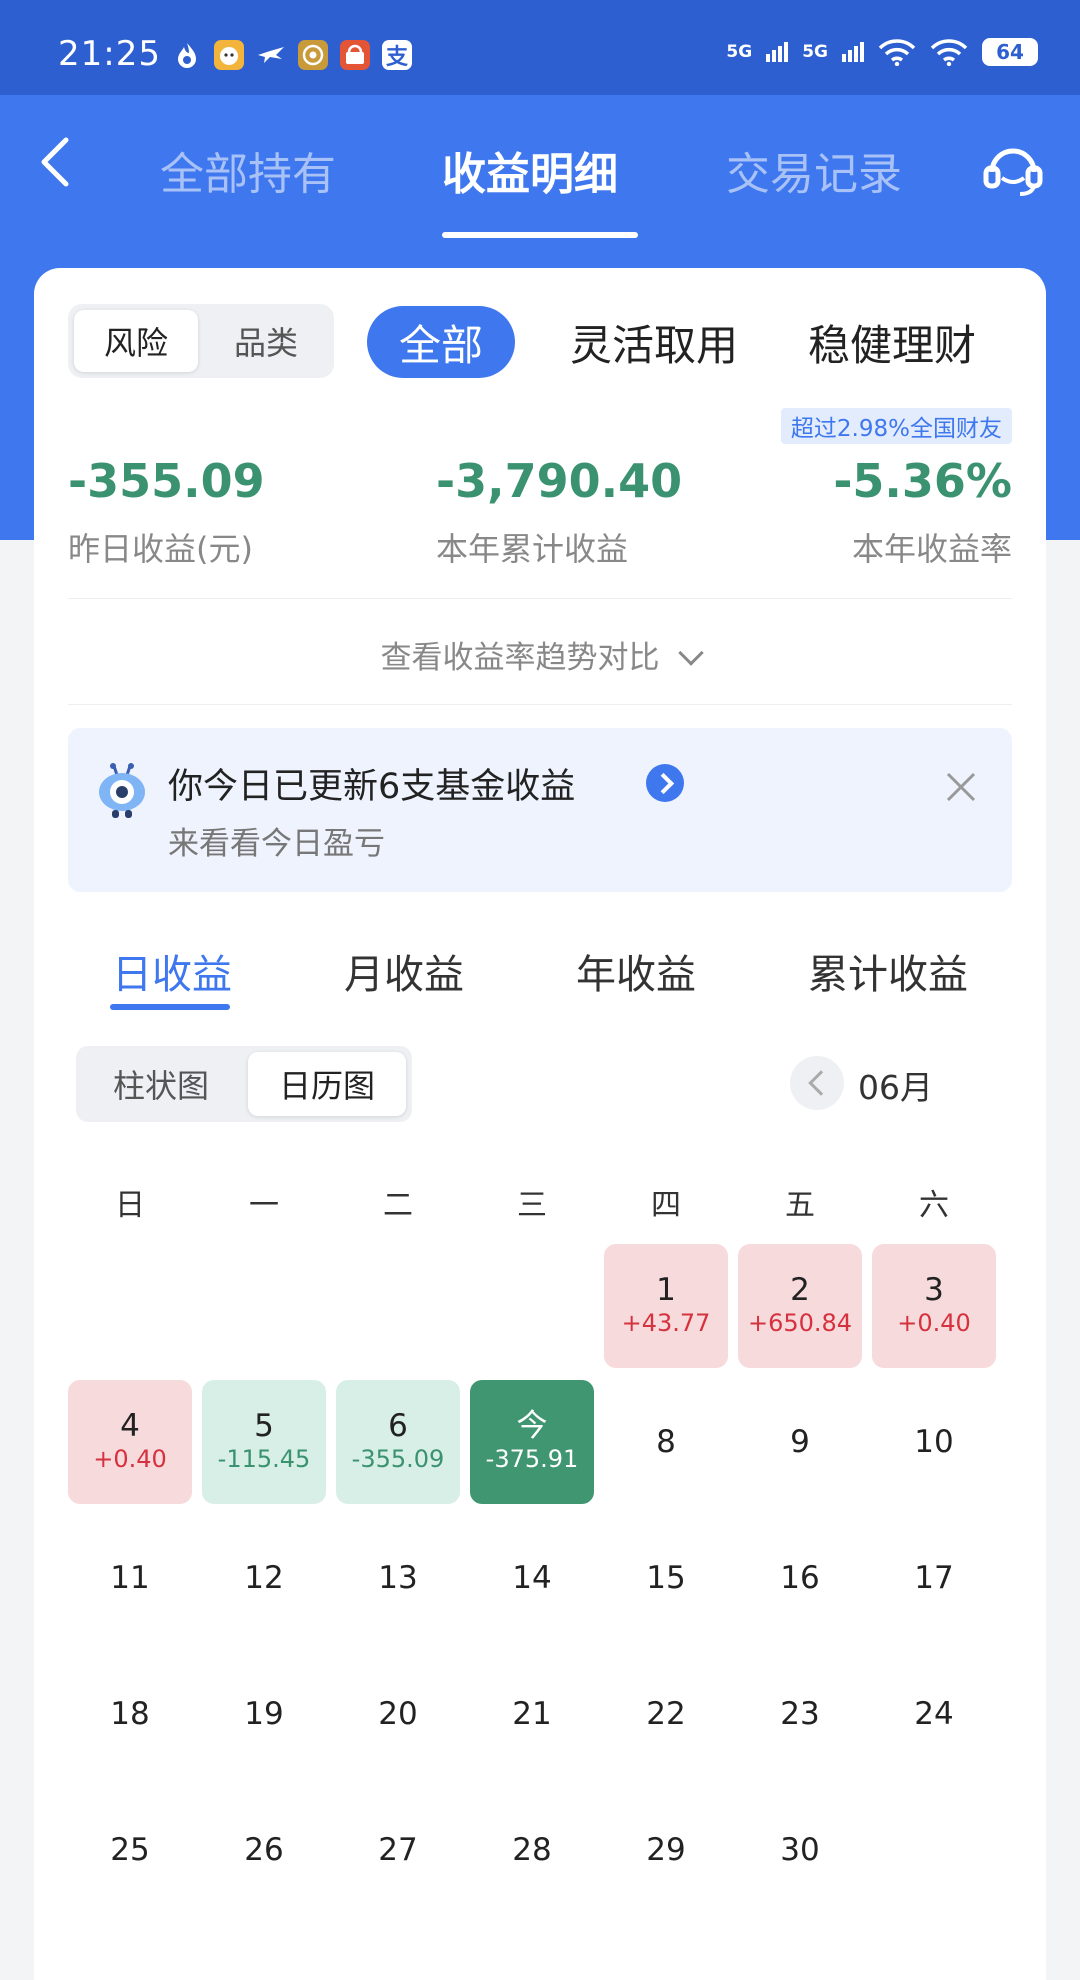 This screenshot has width=1080, height=1980. I want to click on calendar-day-number: 22, so click(666, 1714).